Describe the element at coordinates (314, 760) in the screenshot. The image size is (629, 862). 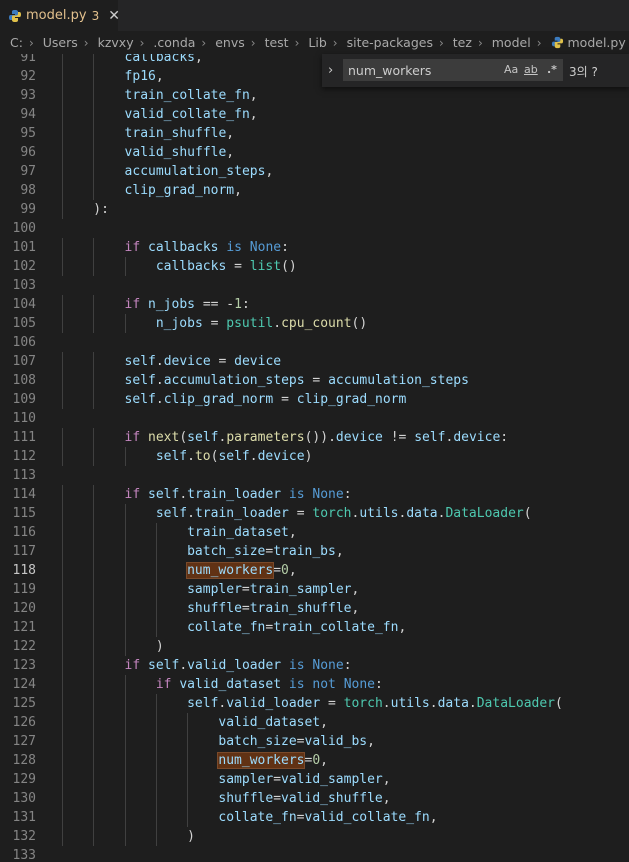
I see `code-line: 128 num_workers=0,` at that location.